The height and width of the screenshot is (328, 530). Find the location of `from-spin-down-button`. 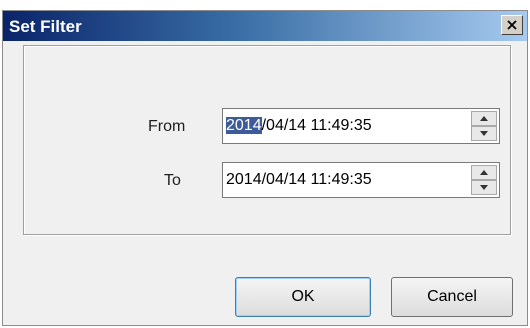

from-spin-down-button is located at coordinates (484, 133).